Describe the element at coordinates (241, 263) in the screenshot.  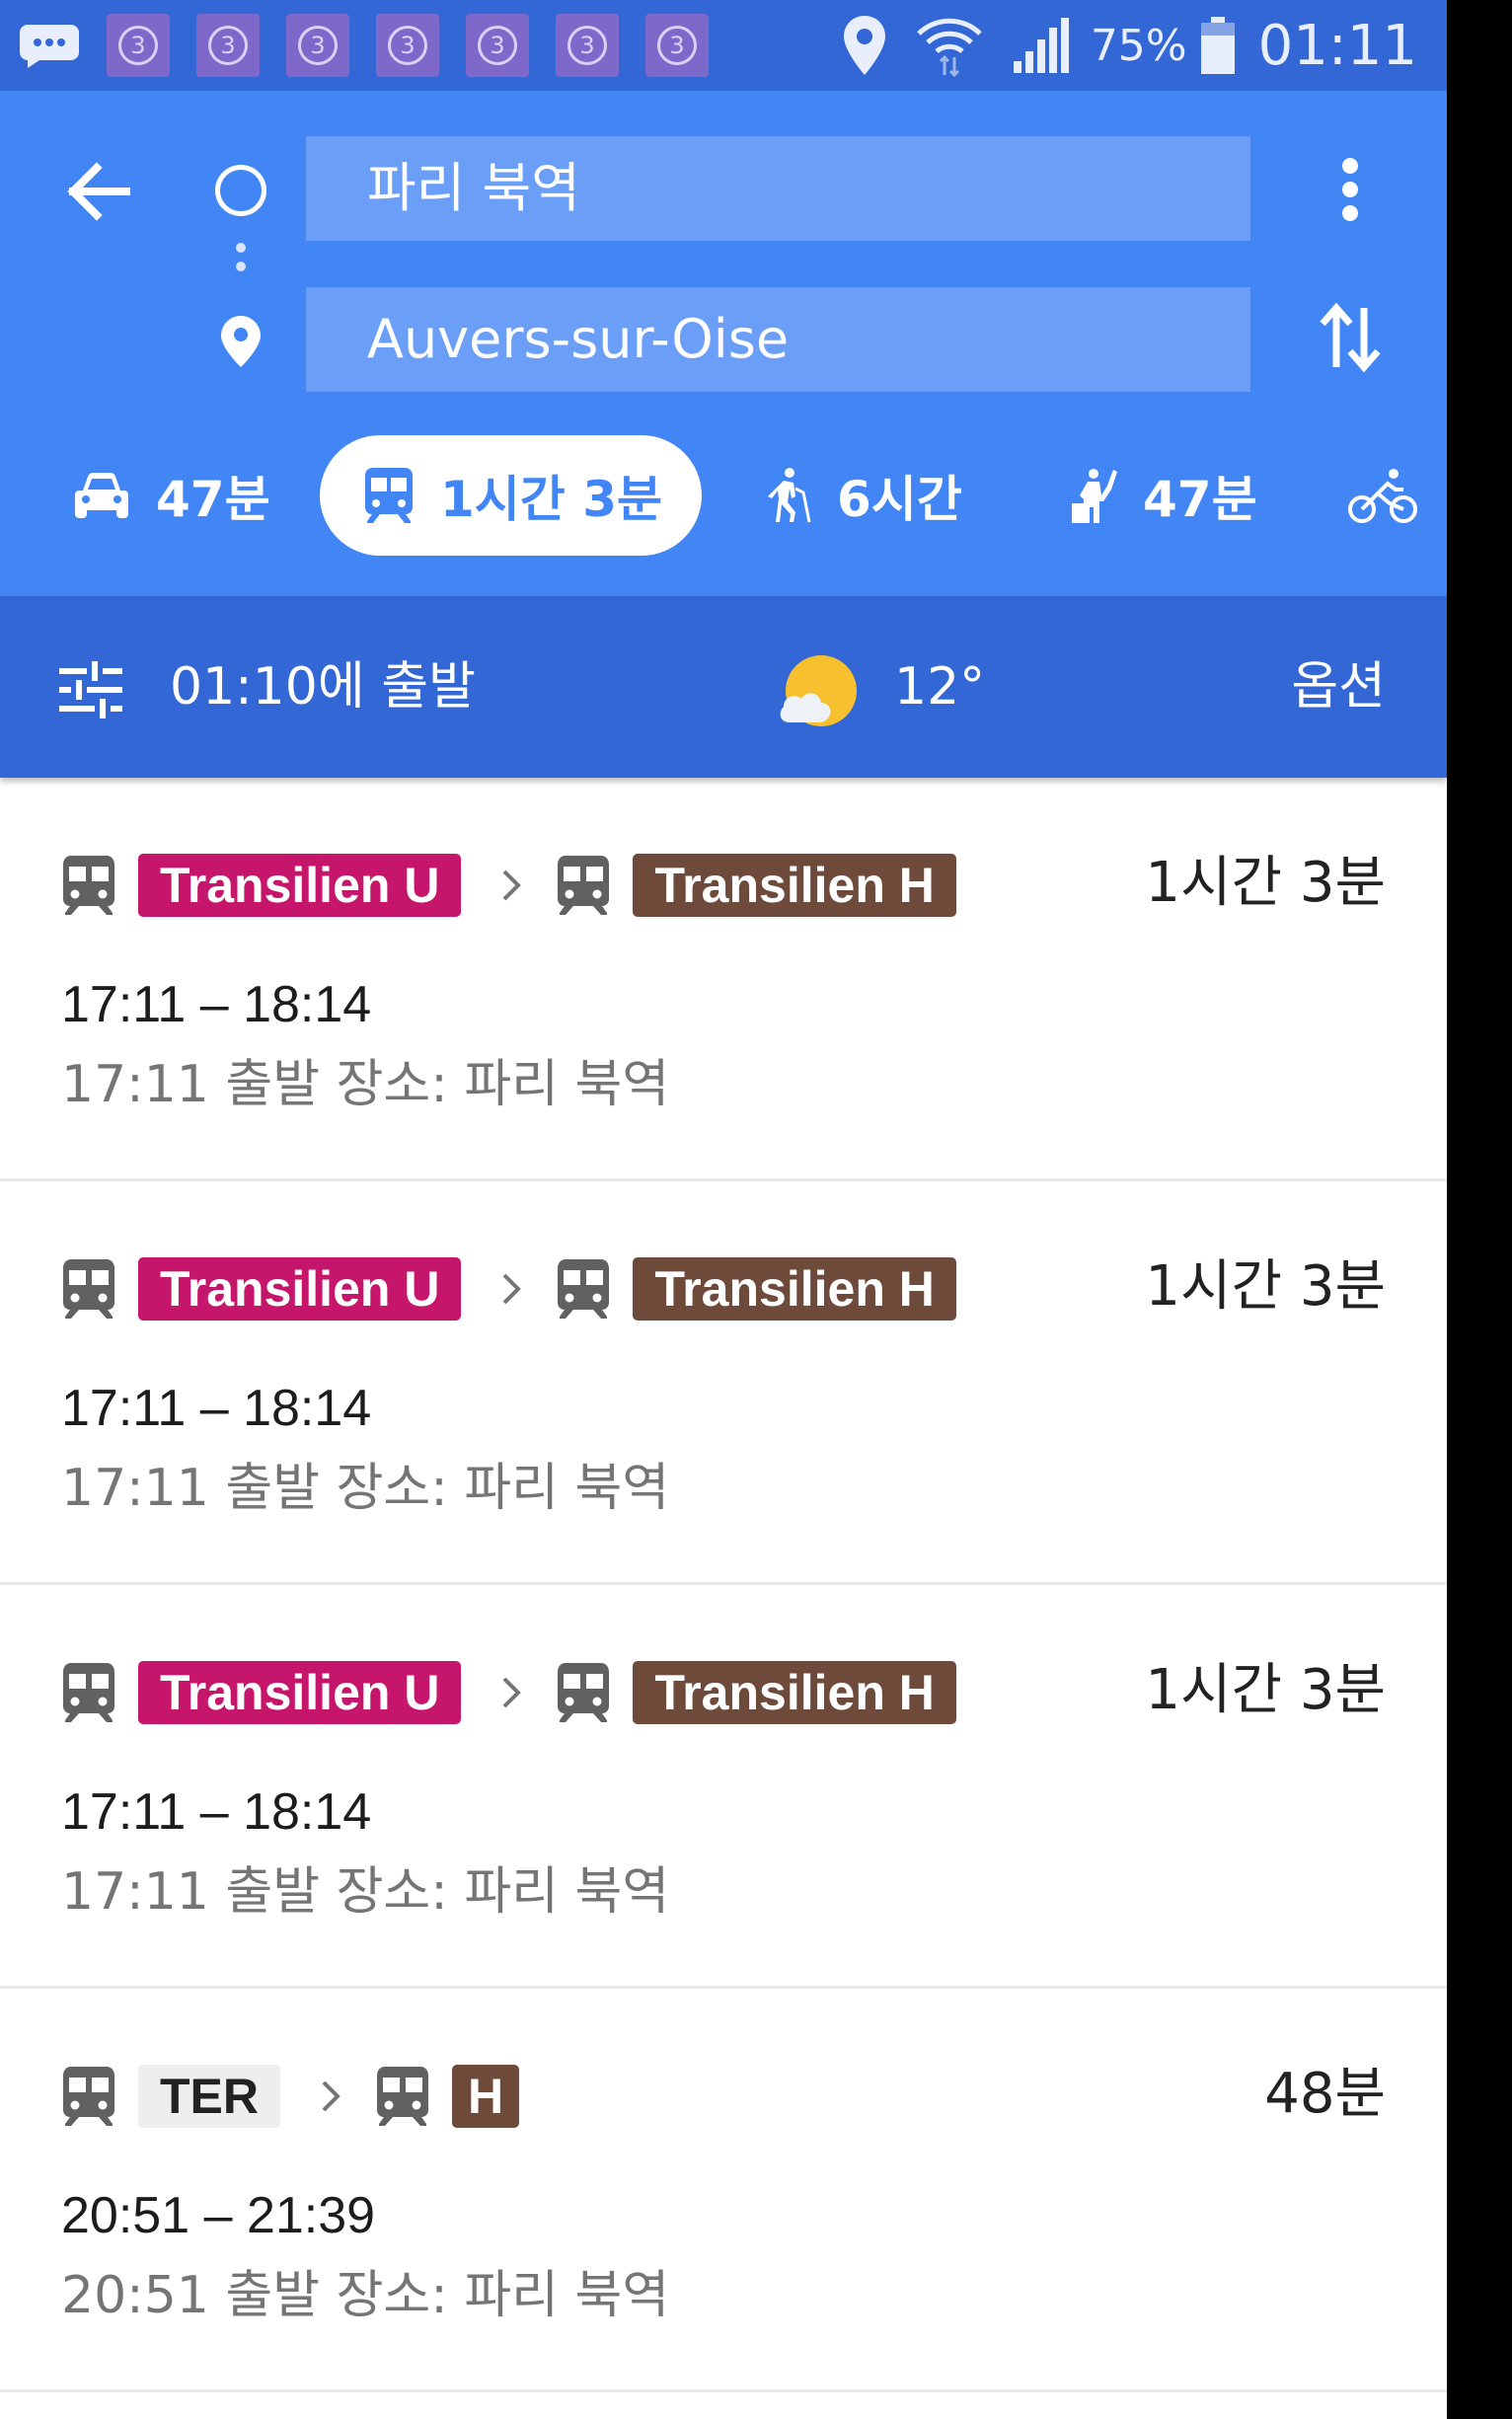
I see `route-dots-icon` at that location.